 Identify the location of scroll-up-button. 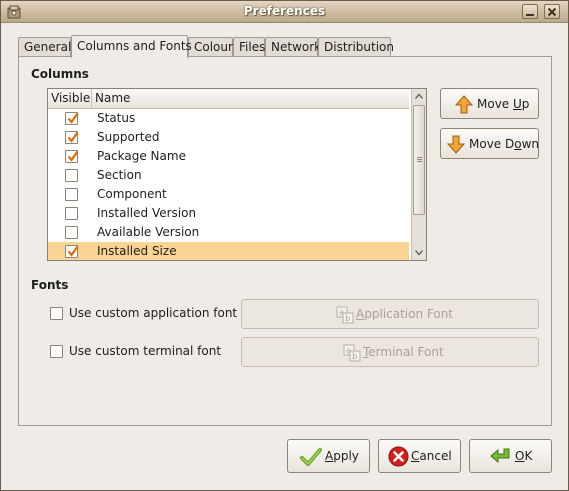
(419, 96).